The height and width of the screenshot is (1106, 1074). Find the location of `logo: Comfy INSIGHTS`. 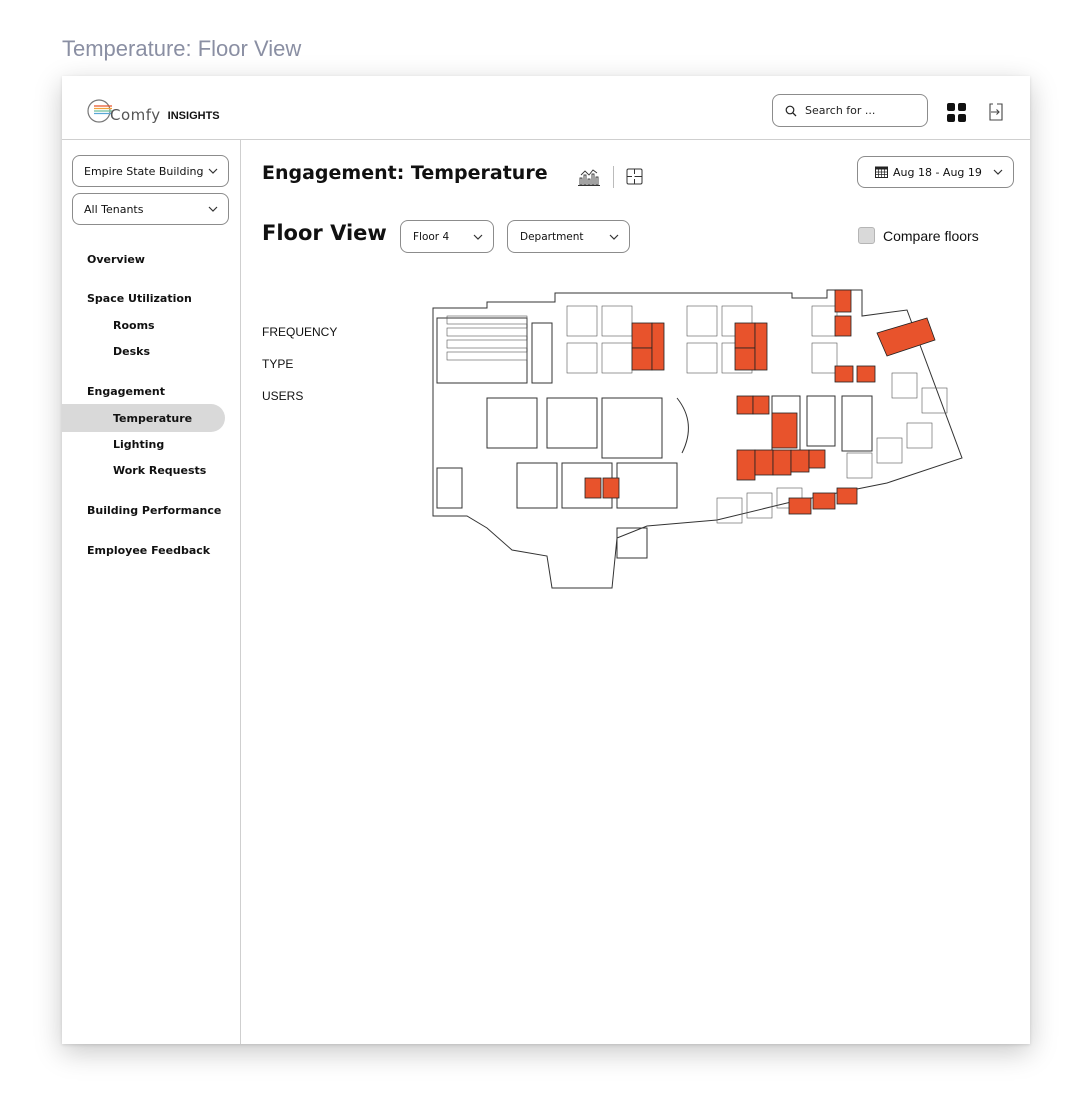

logo: Comfy INSIGHTS is located at coordinates (153, 107).